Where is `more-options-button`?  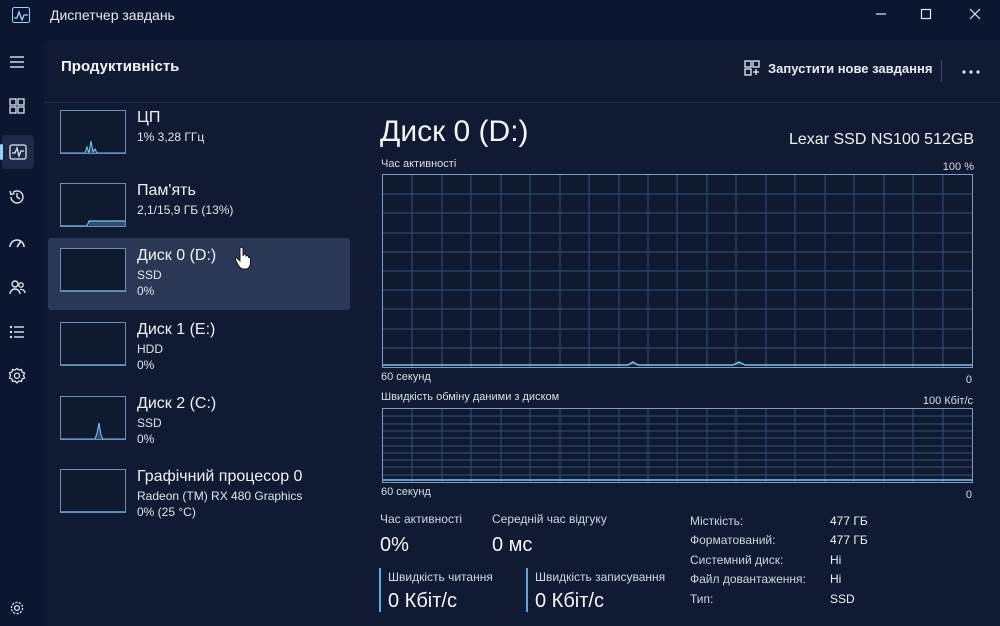 more-options-button is located at coordinates (971, 72).